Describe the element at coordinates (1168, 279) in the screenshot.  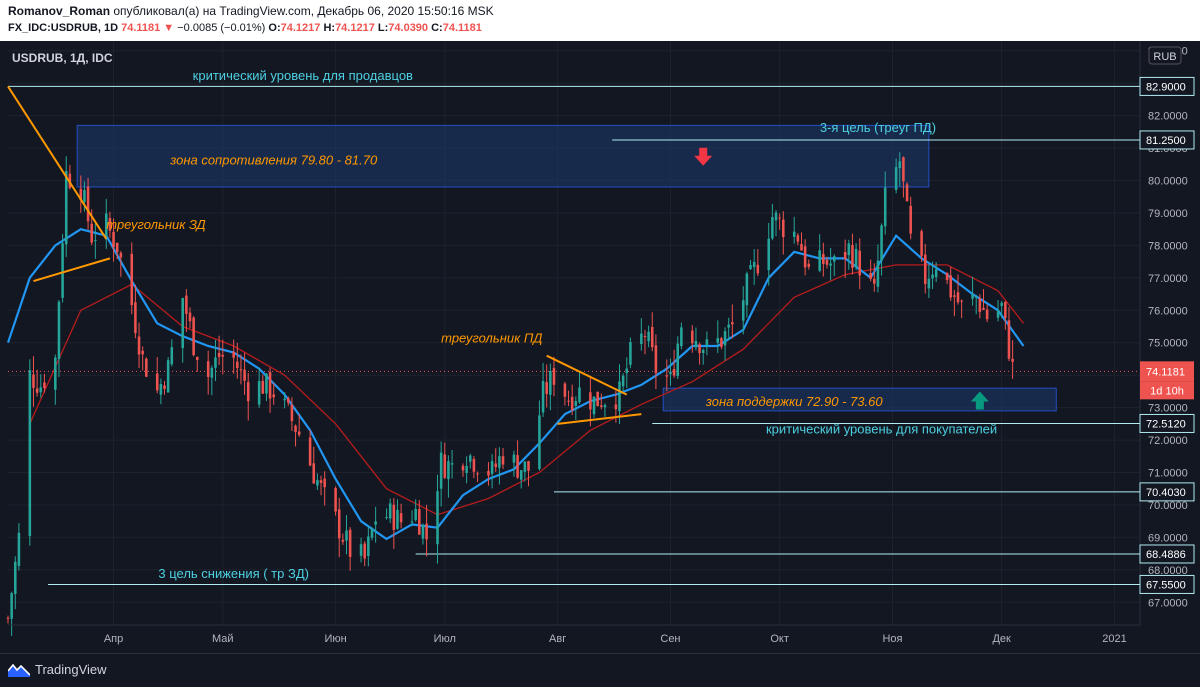
I see `price-tick-label: 77.0000` at that location.